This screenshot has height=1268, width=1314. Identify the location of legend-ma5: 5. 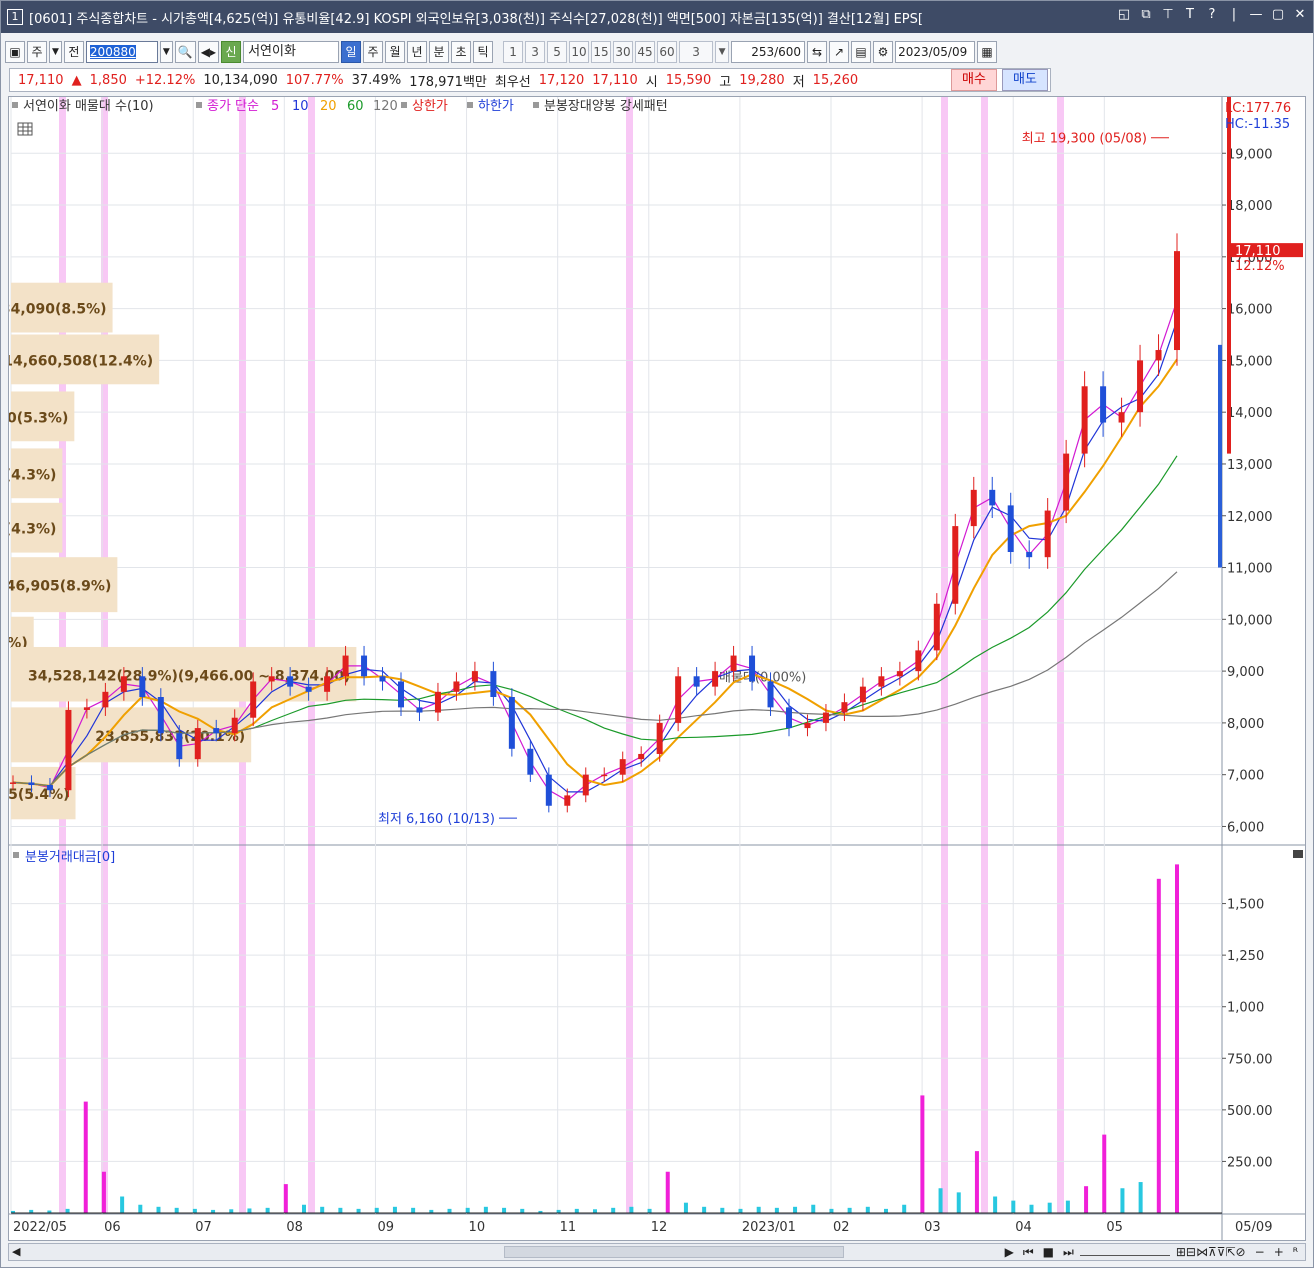
(275, 106).